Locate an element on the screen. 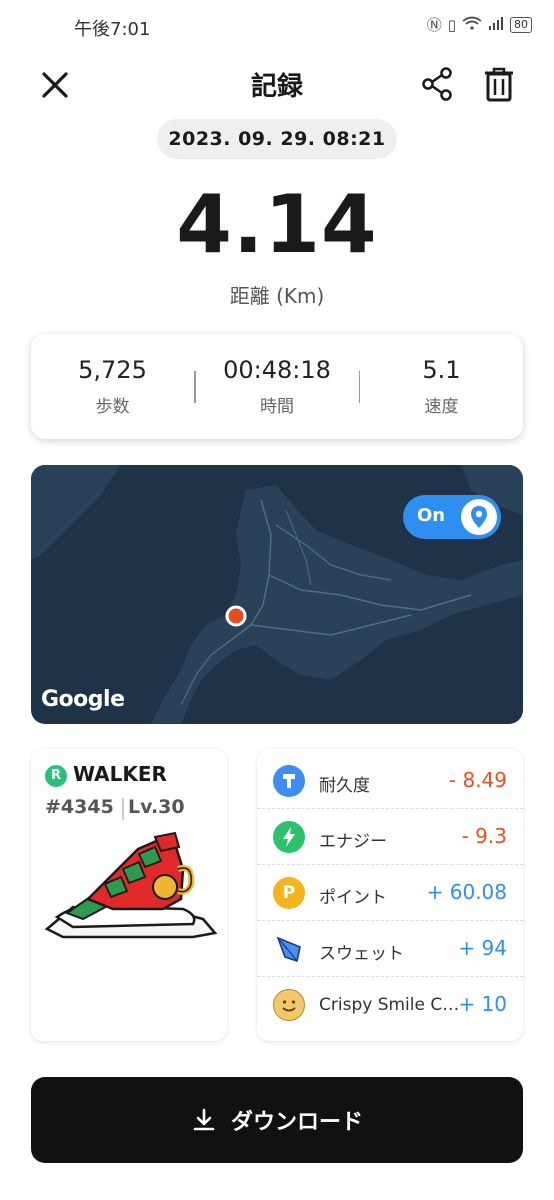 The image size is (554, 1200). reward-label: 耐久度 is located at coordinates (344, 786).